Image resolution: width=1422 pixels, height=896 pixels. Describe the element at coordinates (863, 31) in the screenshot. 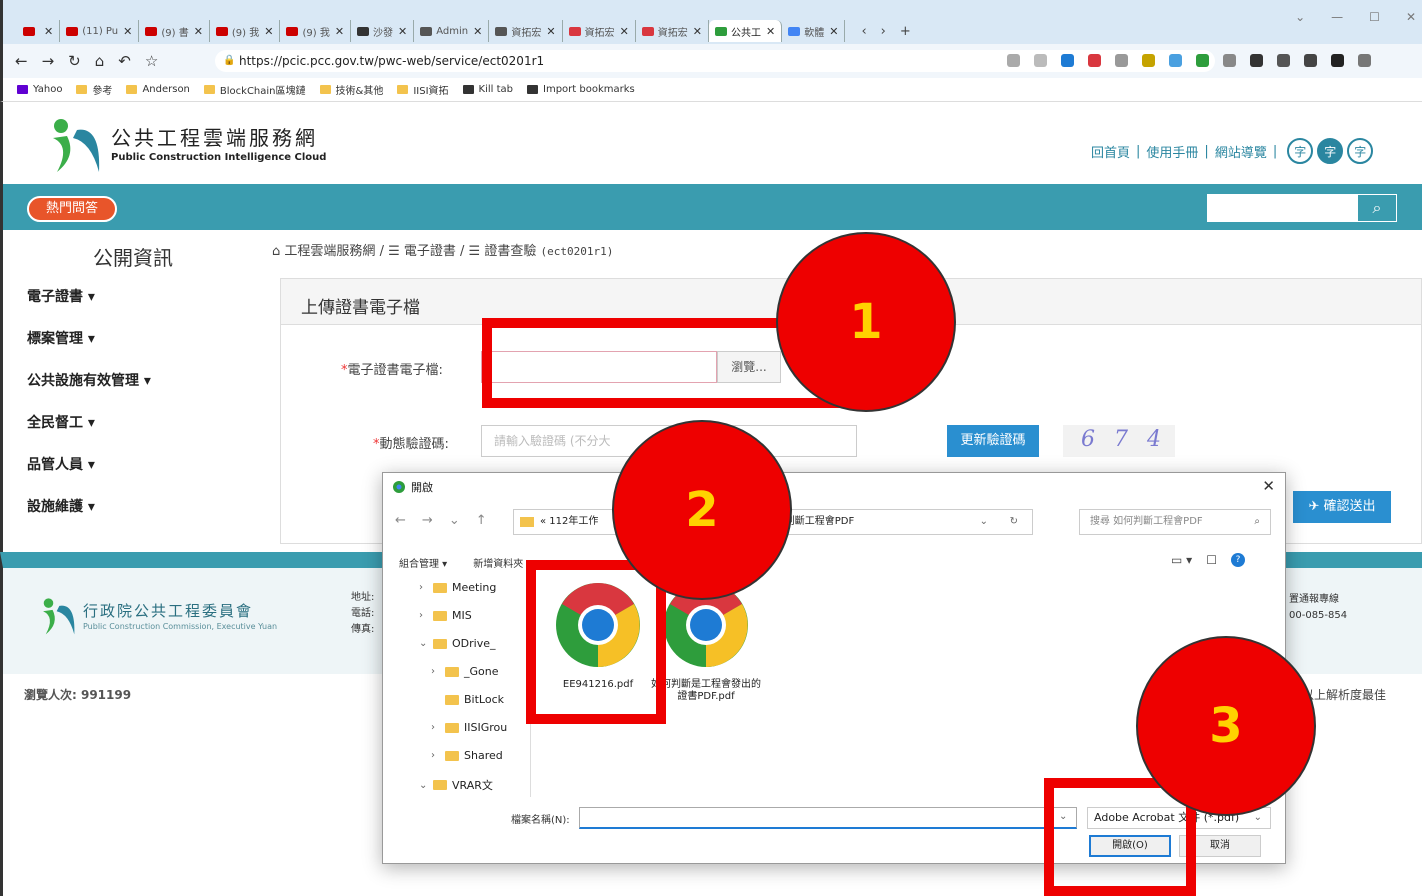

I see `chevron-left-icon: ‹` at that location.